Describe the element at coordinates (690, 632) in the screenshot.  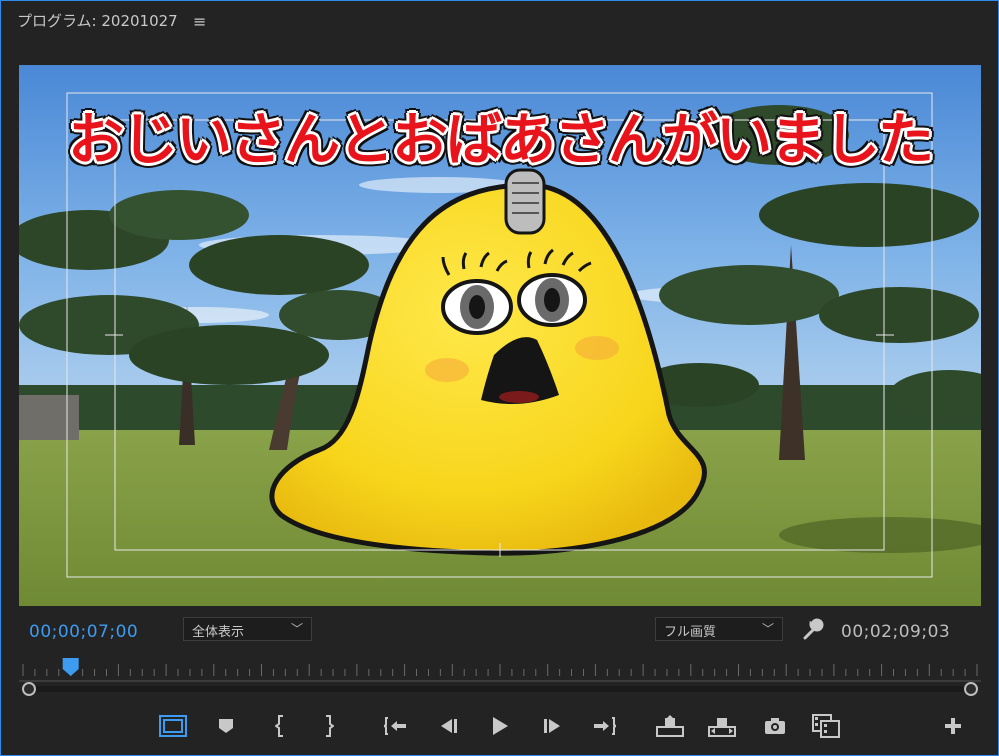
I see `playback-resolution-value: フル画質` at that location.